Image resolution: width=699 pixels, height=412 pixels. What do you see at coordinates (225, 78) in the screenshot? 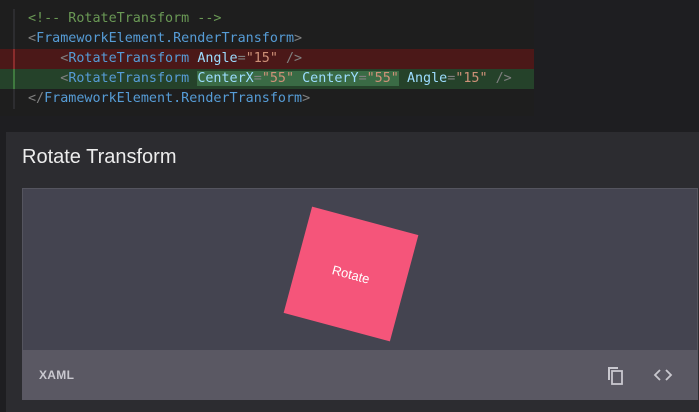
I see `added-attr-centerx: CenterX` at bounding box center [225, 78].